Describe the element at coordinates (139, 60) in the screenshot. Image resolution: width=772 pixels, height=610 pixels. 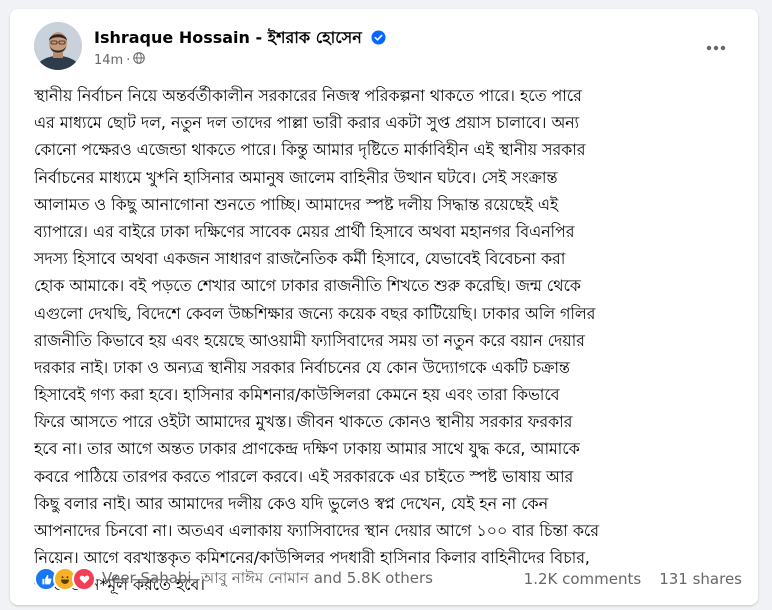
I see `globe-icon` at that location.